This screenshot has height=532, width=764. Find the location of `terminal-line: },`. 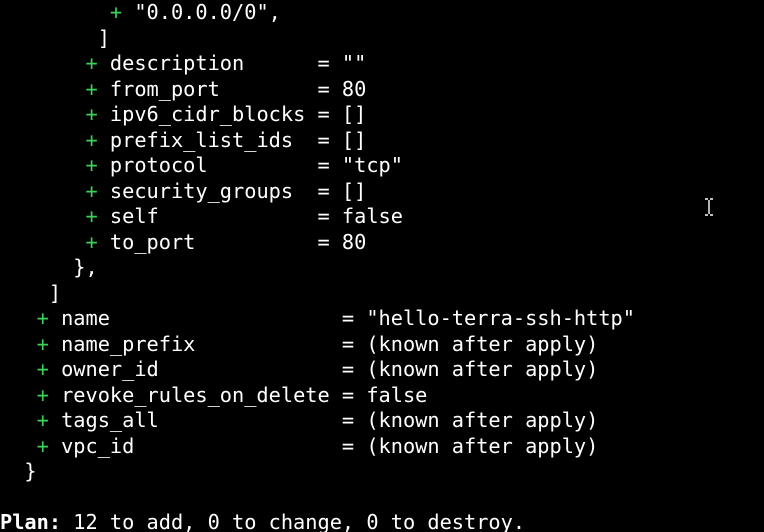

terminal-line: }, is located at coordinates (49, 268).